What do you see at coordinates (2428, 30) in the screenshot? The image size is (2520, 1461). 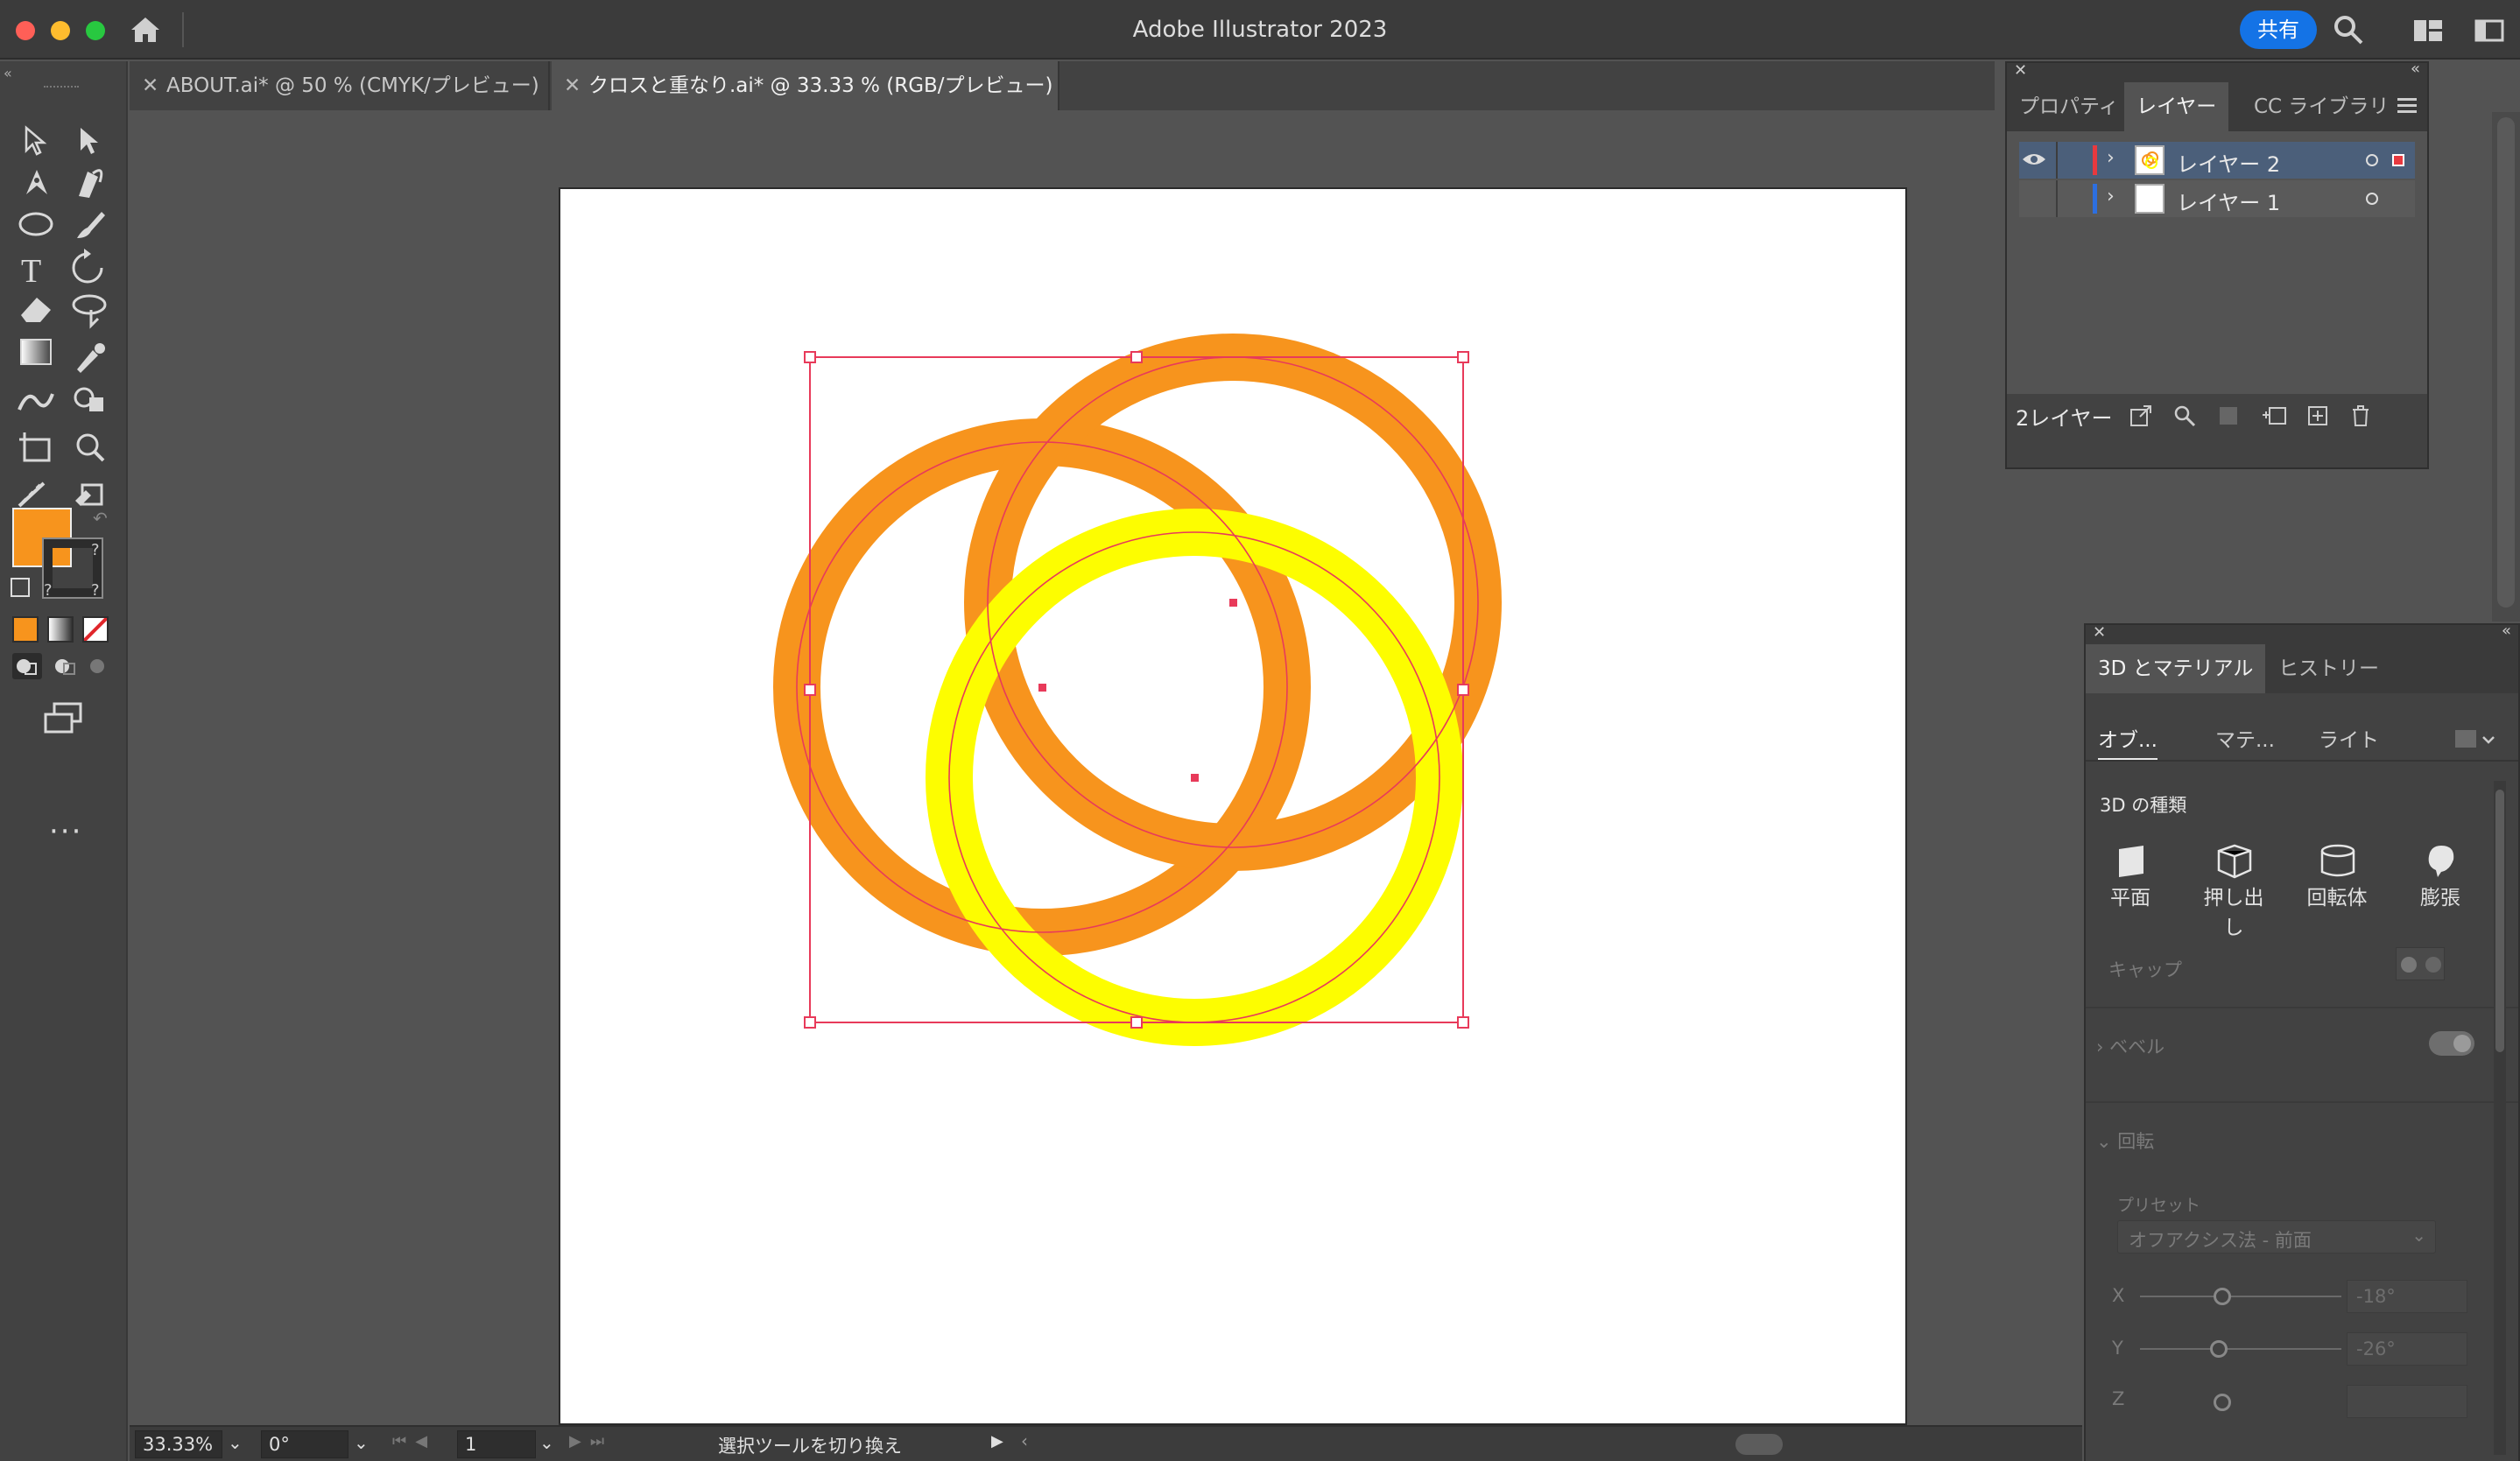 I see `workspace-icon` at bounding box center [2428, 30].